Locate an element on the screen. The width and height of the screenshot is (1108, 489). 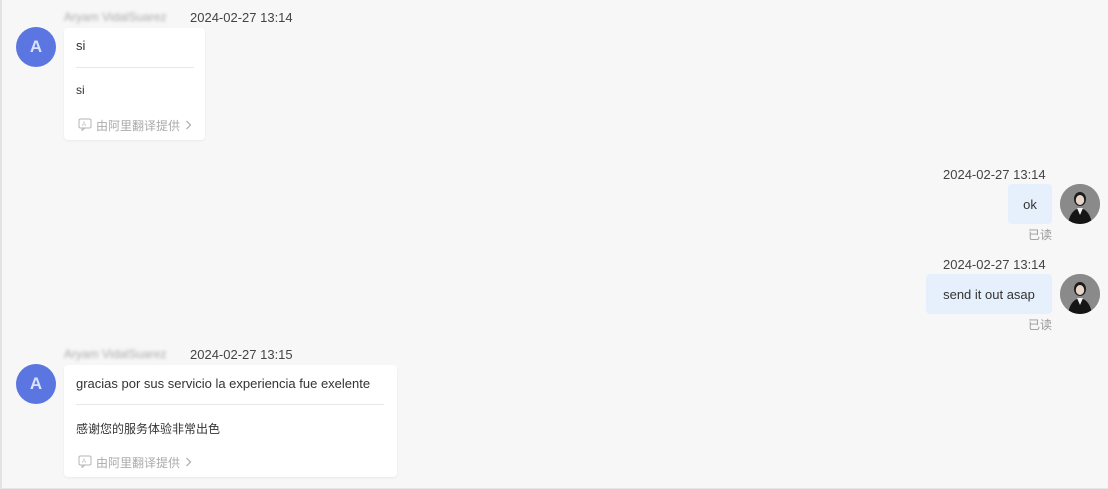
original-text: si is located at coordinates (81, 45).